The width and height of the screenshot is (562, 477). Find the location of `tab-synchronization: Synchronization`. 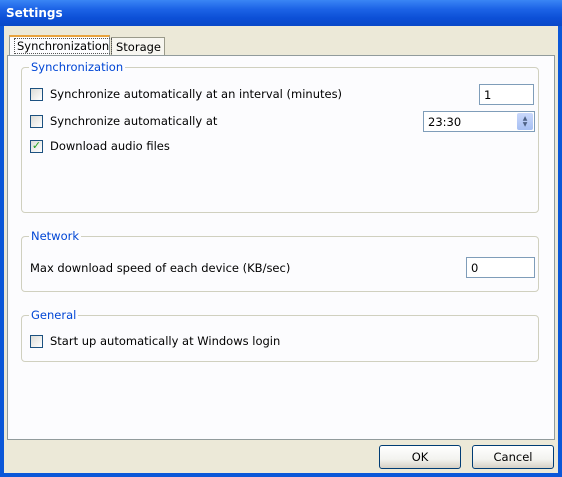

tab-synchronization: Synchronization is located at coordinates (61, 45).